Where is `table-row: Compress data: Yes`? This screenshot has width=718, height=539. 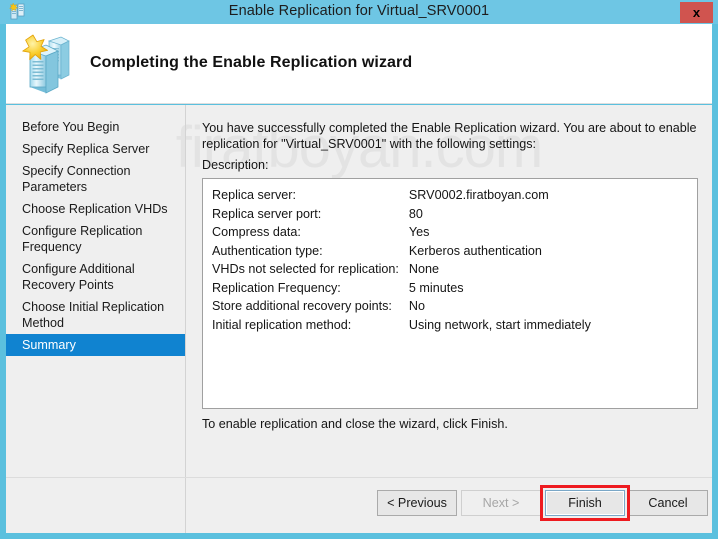
table-row: Compress data: Yes is located at coordinates (401, 232).